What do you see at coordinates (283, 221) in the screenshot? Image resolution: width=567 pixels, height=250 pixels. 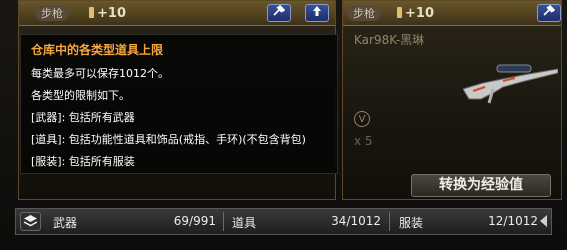 I see `storage-capacity-bar: 武器 69/991 道具 34/1012 服装 12/1012` at bounding box center [283, 221].